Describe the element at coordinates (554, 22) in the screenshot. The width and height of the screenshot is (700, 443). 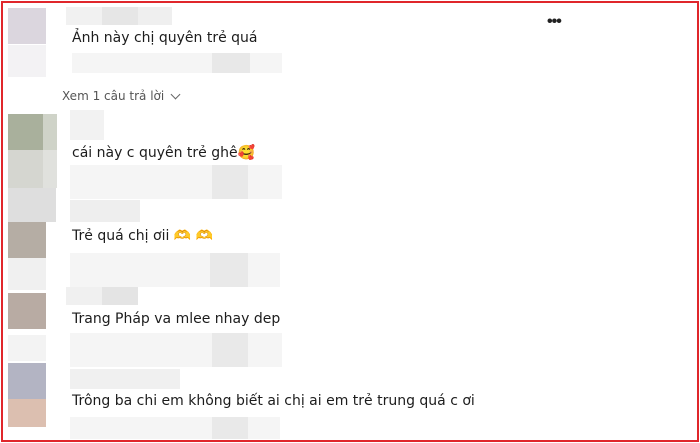
I see `more-options-icon: •••` at that location.